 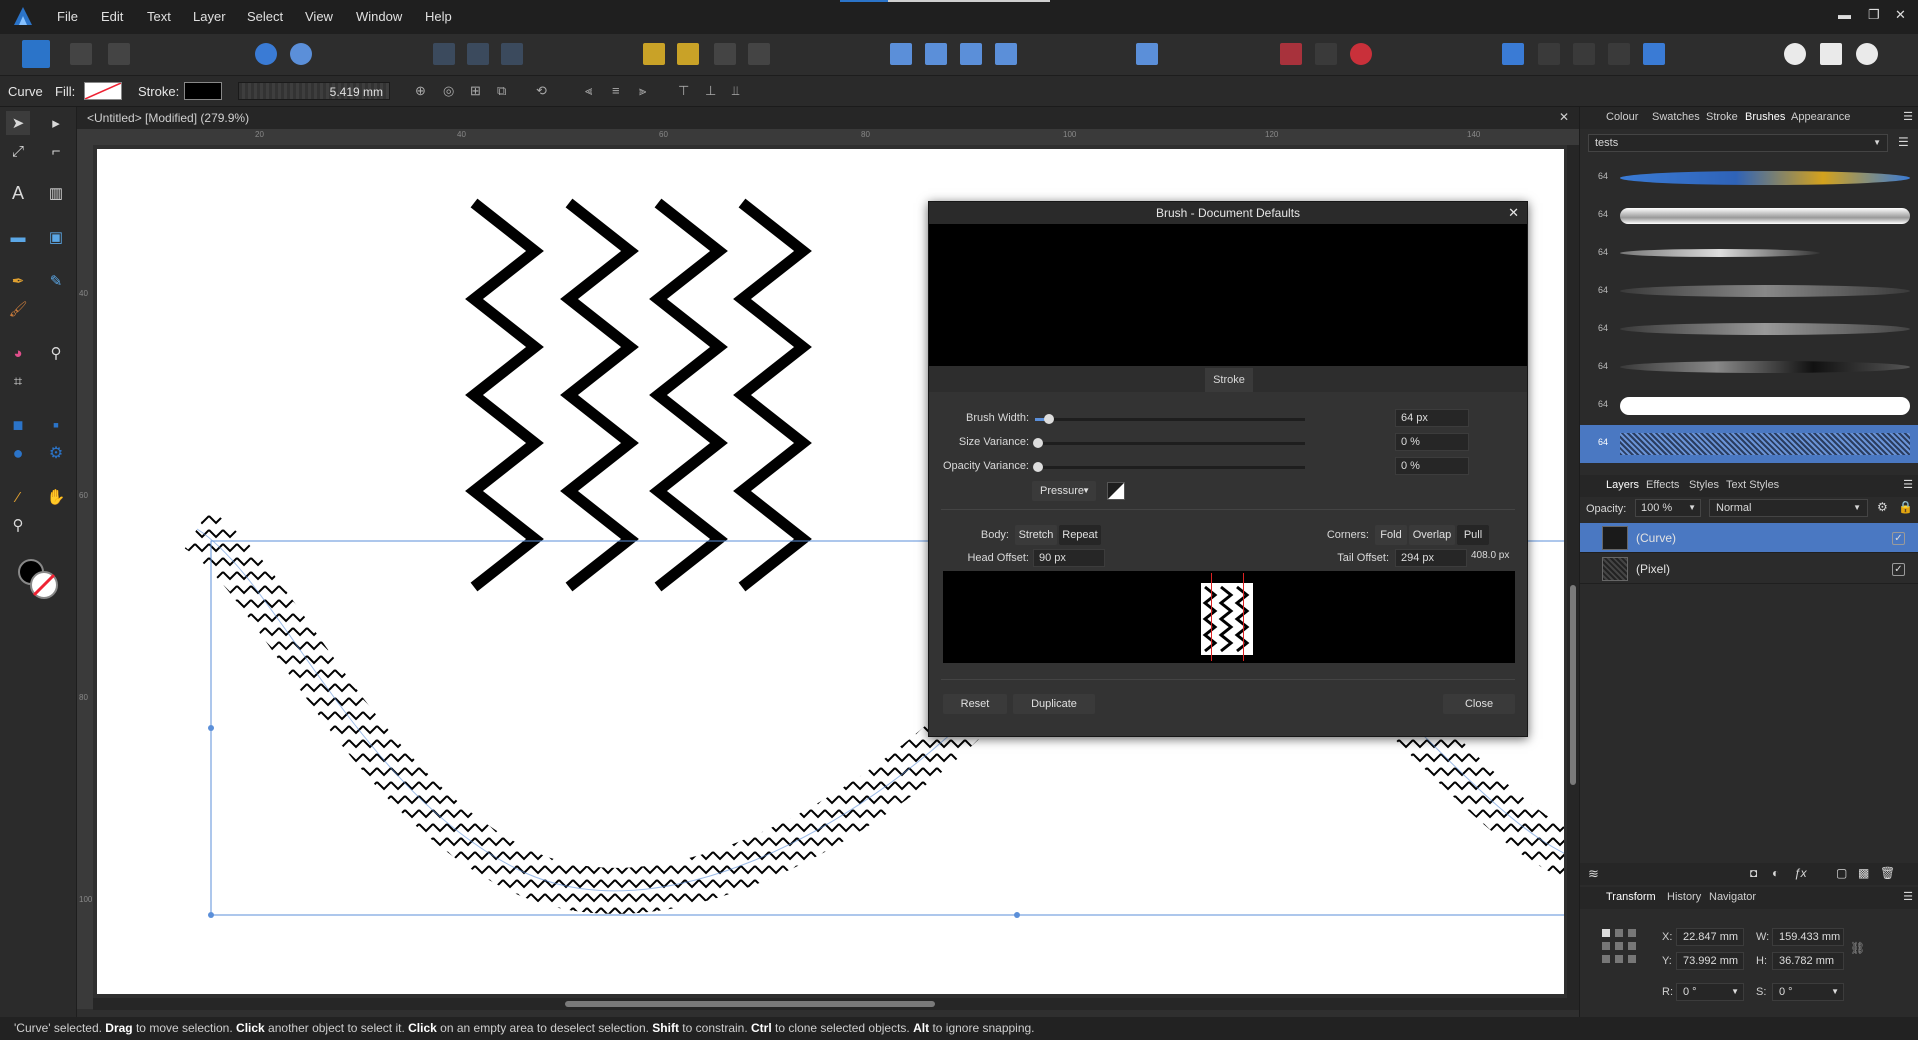 I want to click on fx-icon: ƒx, so click(x=1800, y=873).